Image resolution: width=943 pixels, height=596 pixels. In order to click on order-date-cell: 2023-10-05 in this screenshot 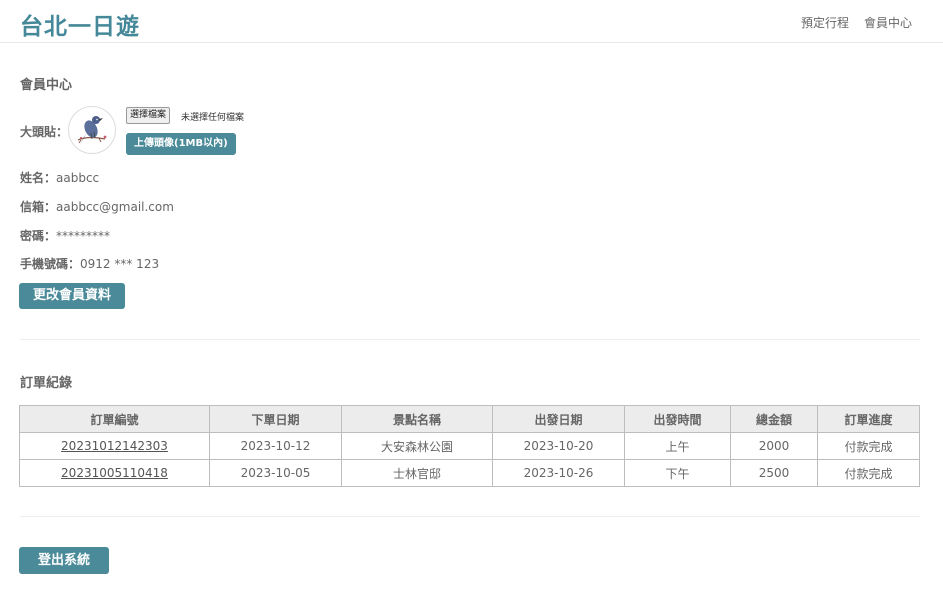, I will do `click(275, 473)`.